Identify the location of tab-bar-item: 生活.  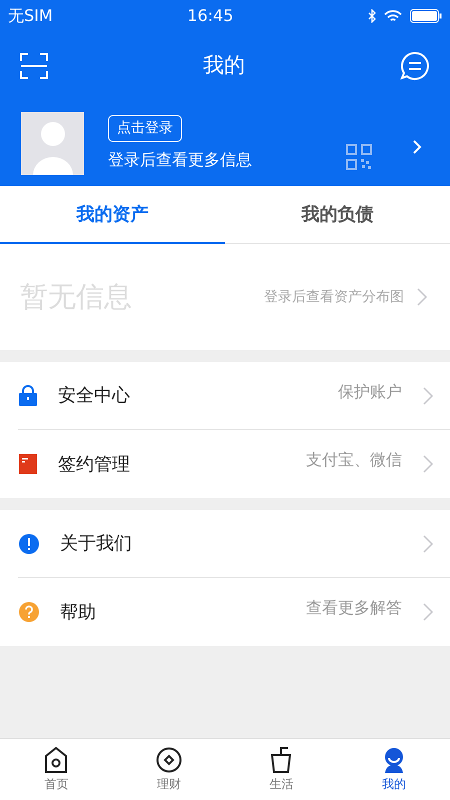
(281, 769).